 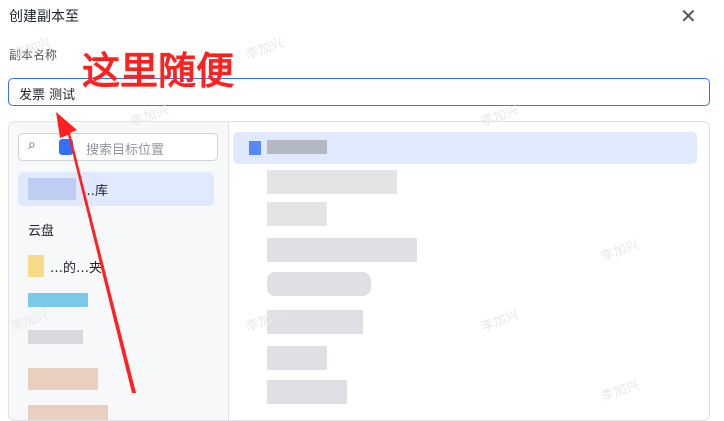 I want to click on search-placeholder: 搜索目标位置, so click(x=125, y=150).